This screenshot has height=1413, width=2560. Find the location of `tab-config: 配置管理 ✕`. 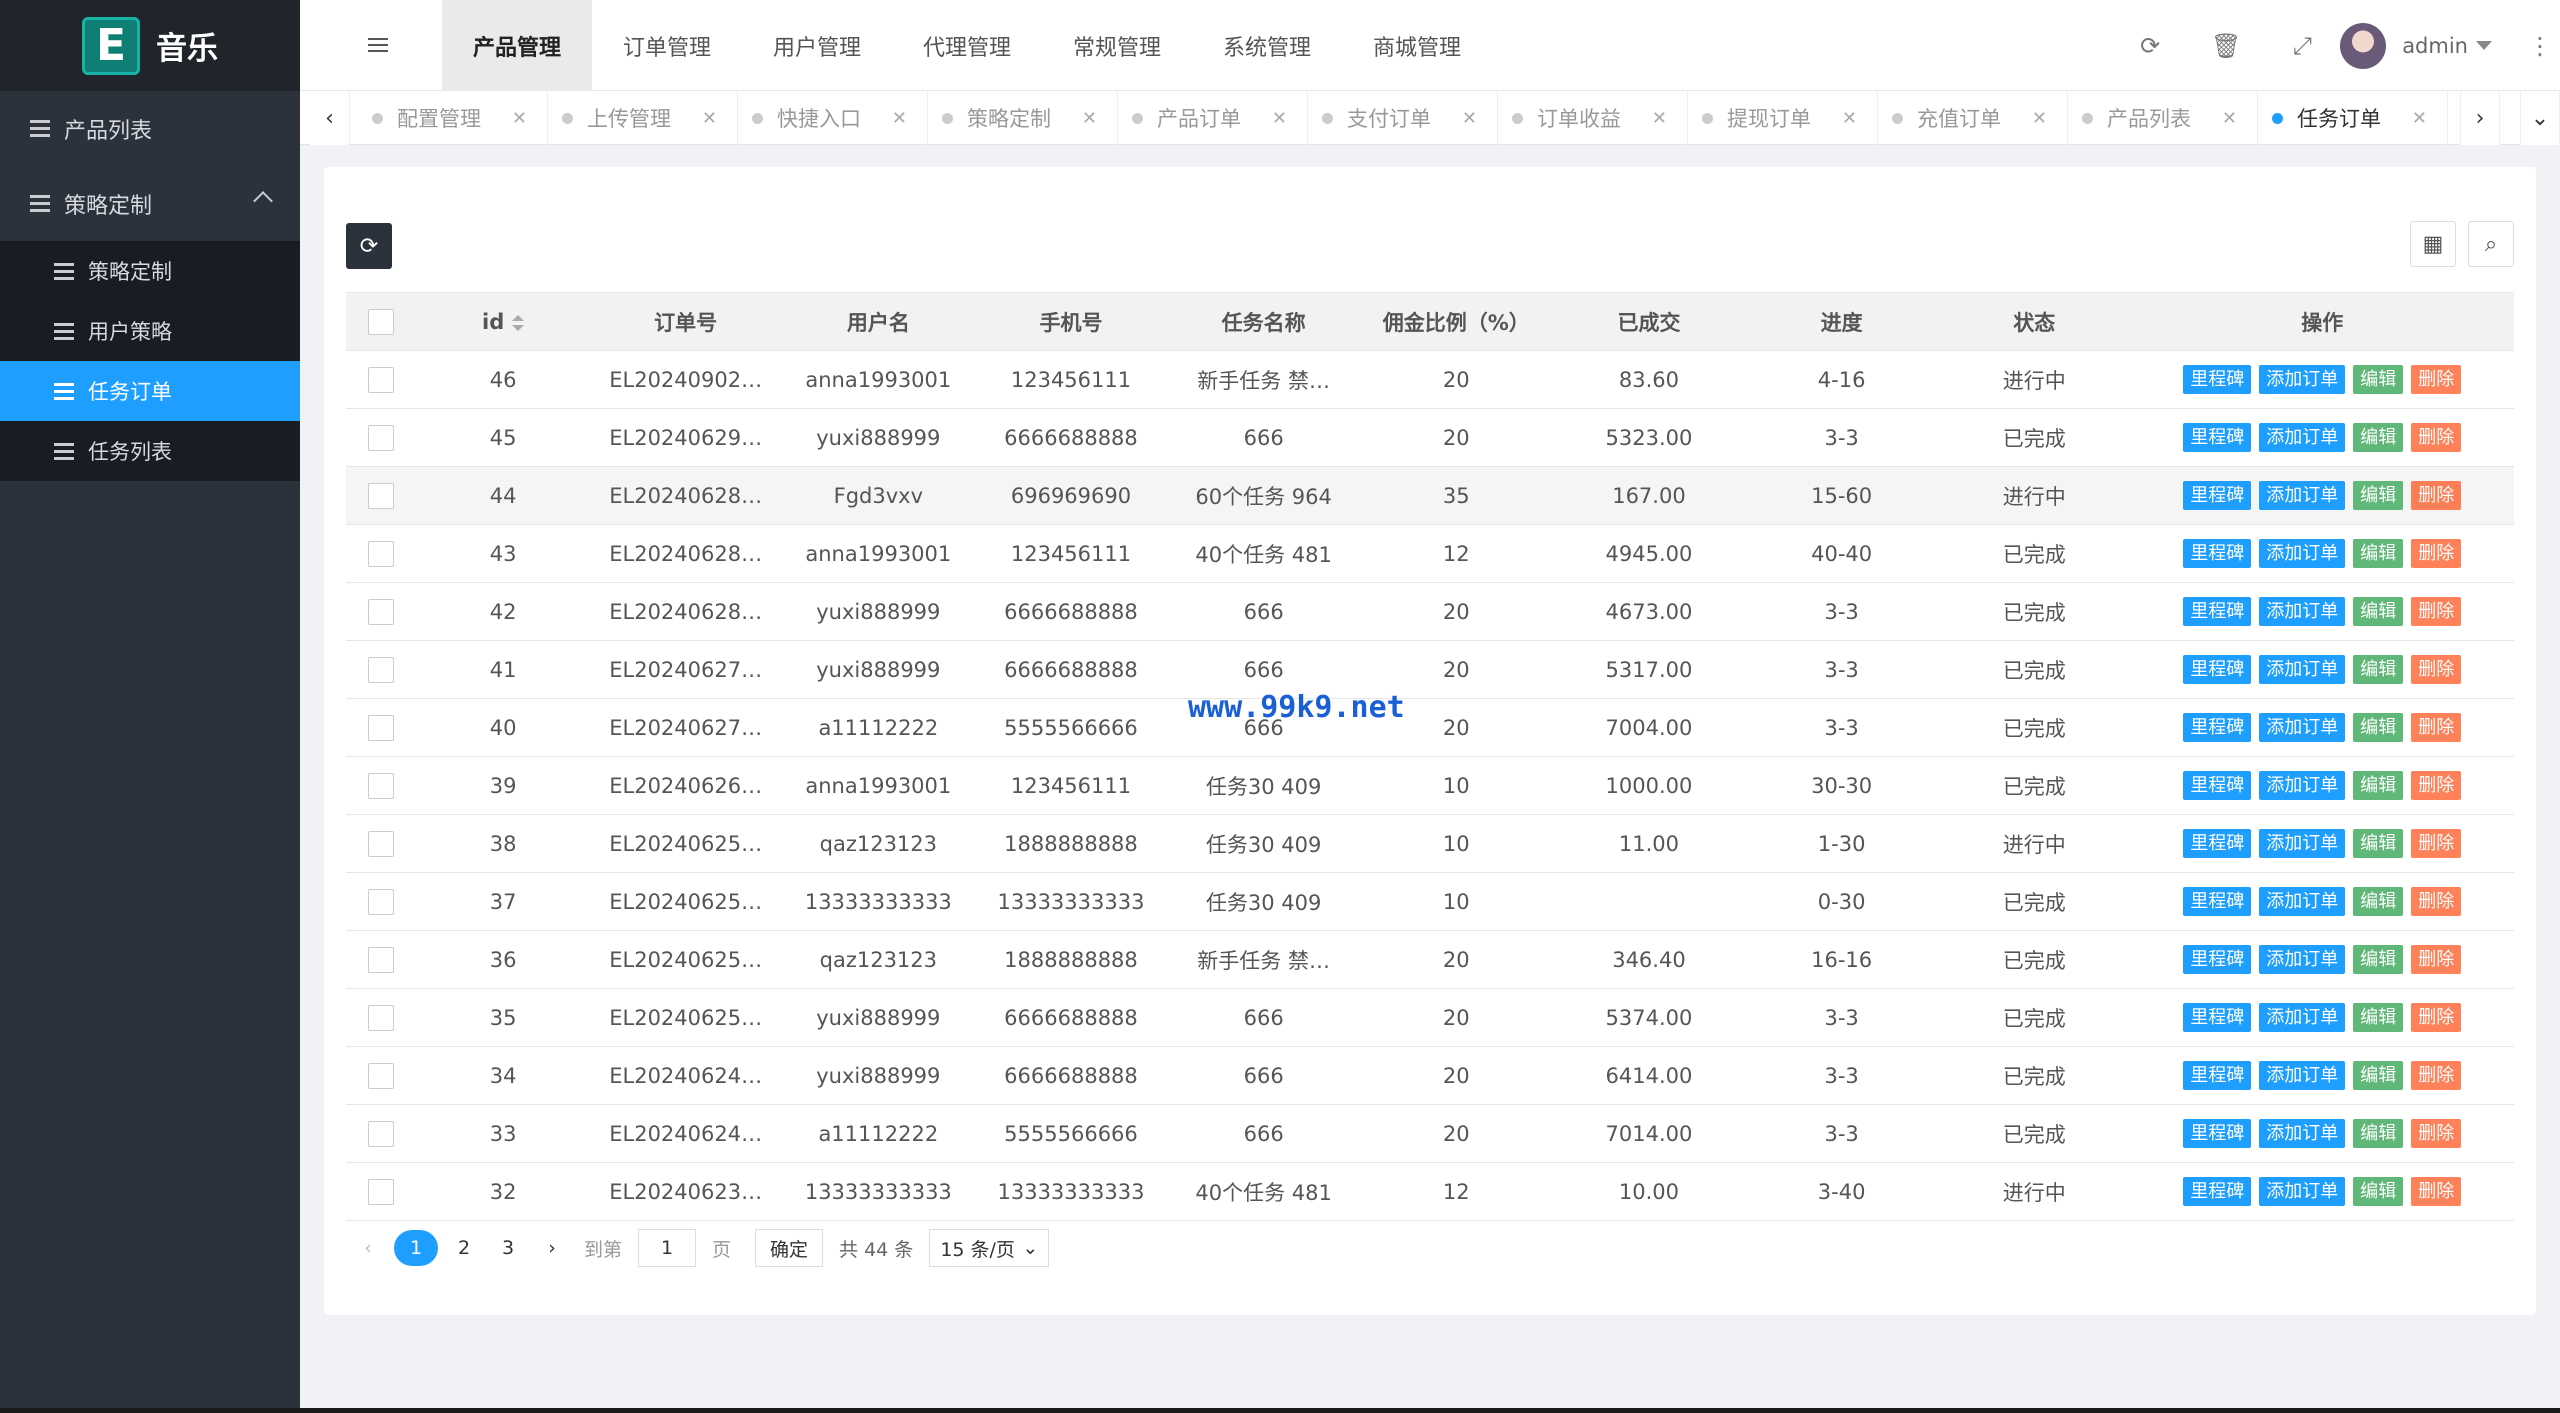

tab-config: 配置管理 ✕ is located at coordinates (453, 118).